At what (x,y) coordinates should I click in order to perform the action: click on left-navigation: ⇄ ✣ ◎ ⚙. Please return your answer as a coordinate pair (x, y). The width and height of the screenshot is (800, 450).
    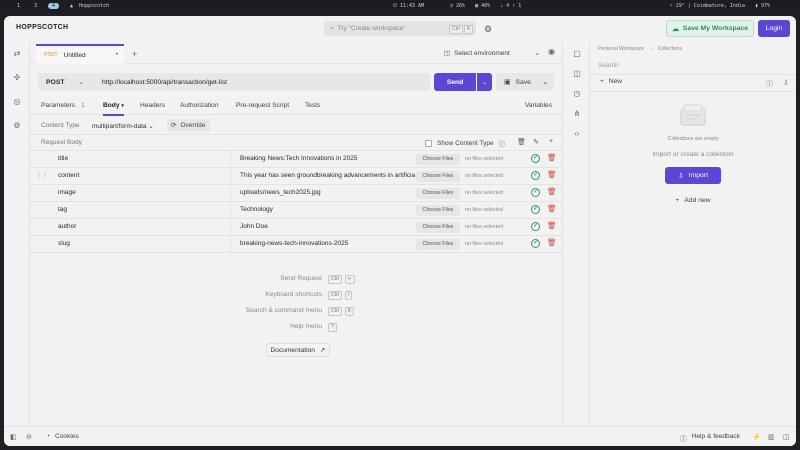
    Looking at the image, I should click on (17, 233).